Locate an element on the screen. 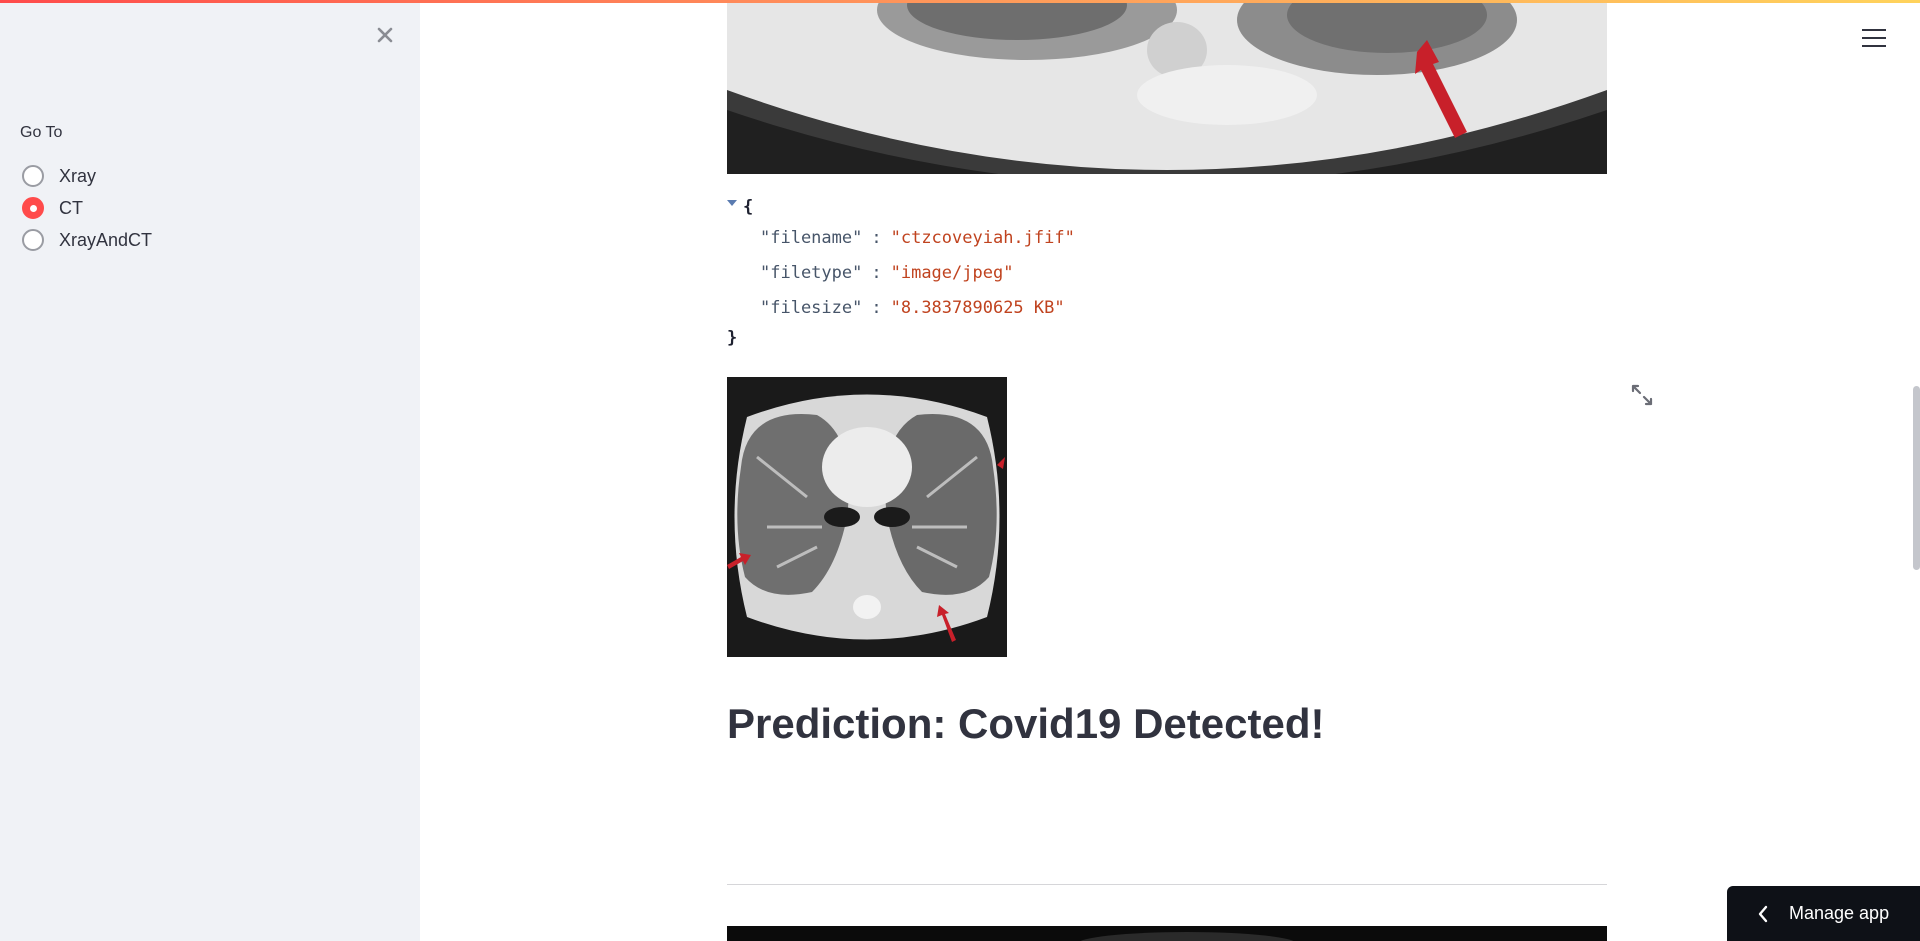  radio-label-ct: CT is located at coordinates (71, 207).